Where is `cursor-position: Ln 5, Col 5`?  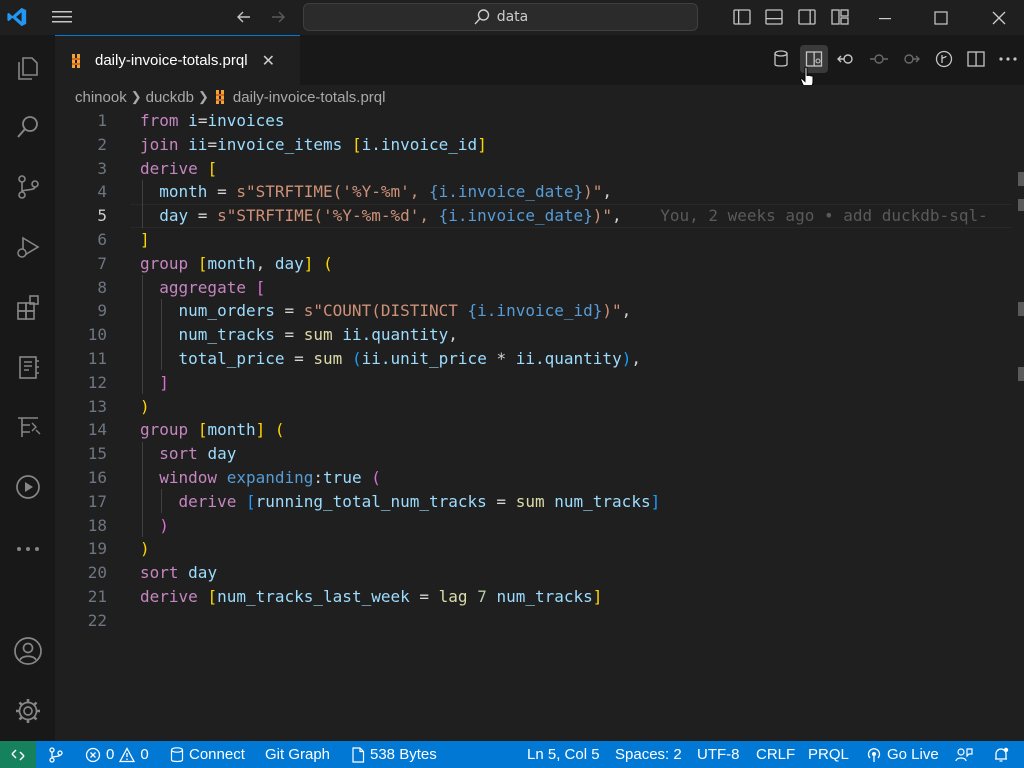 cursor-position: Ln 5, Col 5 is located at coordinates (563, 754).